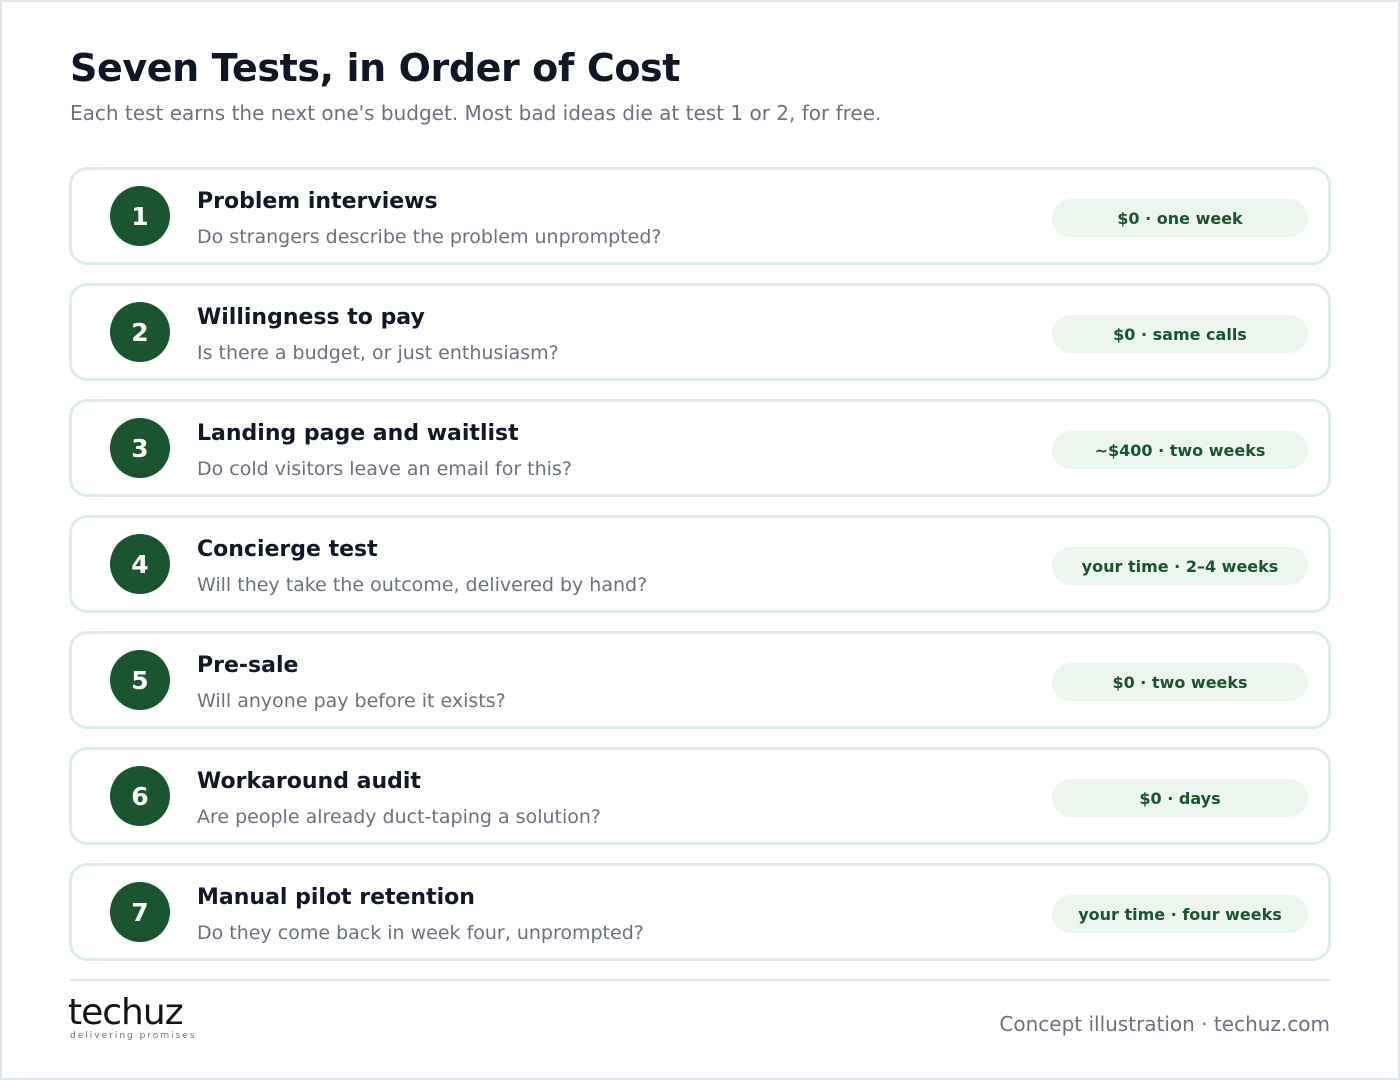 Image resolution: width=1400 pixels, height=1080 pixels. I want to click on step-number-badge: 7, so click(140, 912).